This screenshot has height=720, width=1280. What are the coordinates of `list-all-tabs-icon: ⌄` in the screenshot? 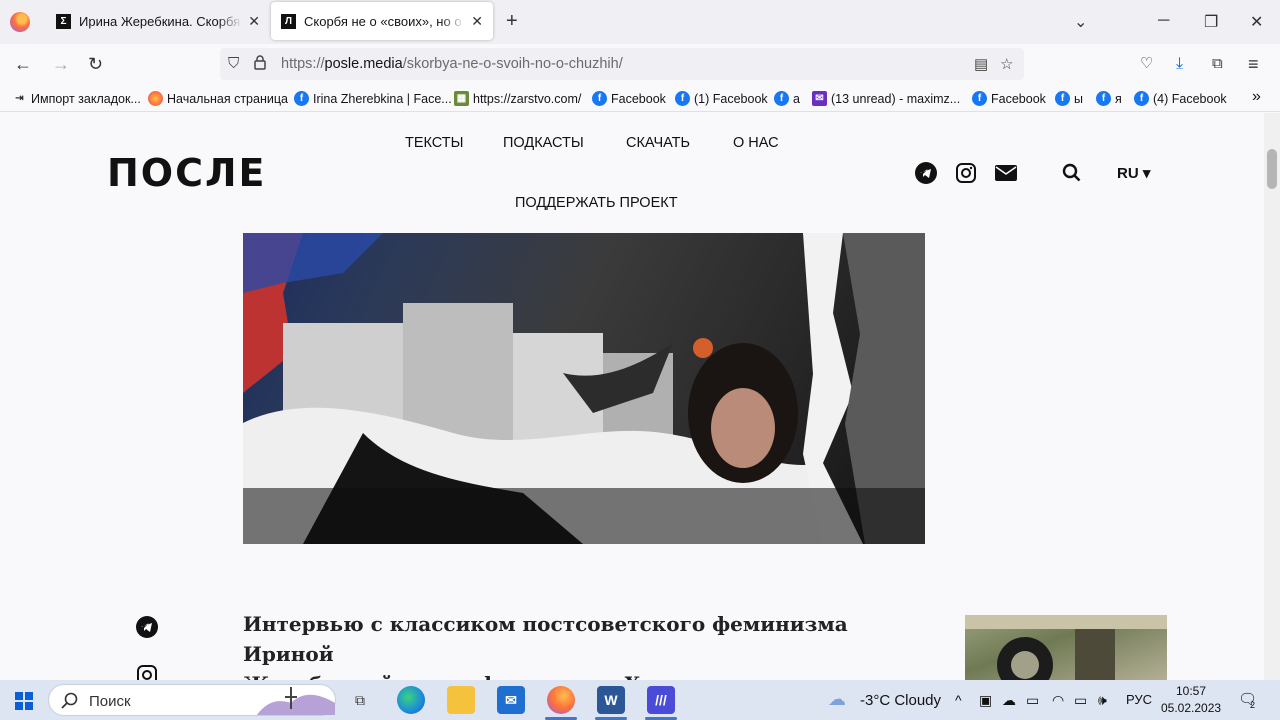 It's located at (1080, 22).